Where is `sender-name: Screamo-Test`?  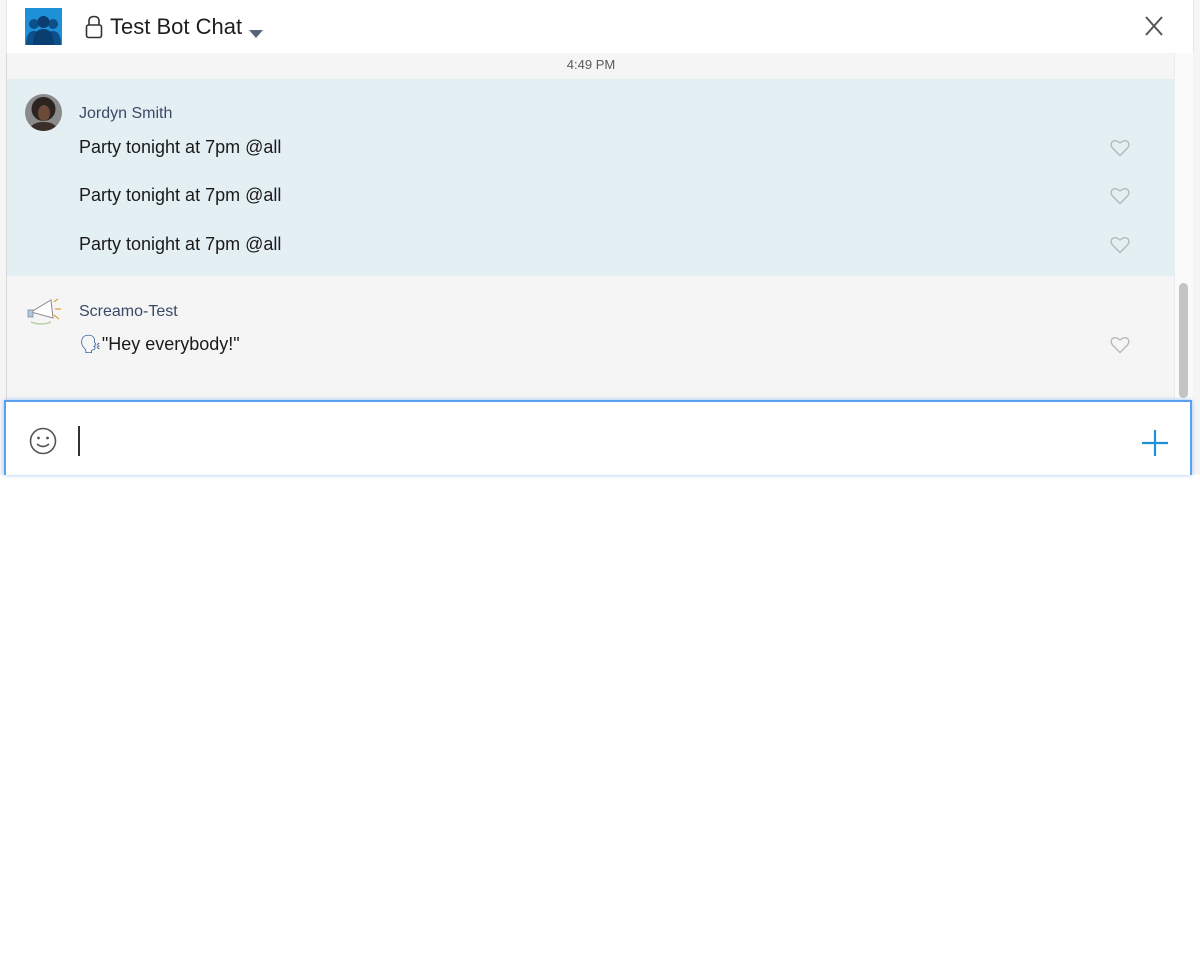 sender-name: Screamo-Test is located at coordinates (128, 312).